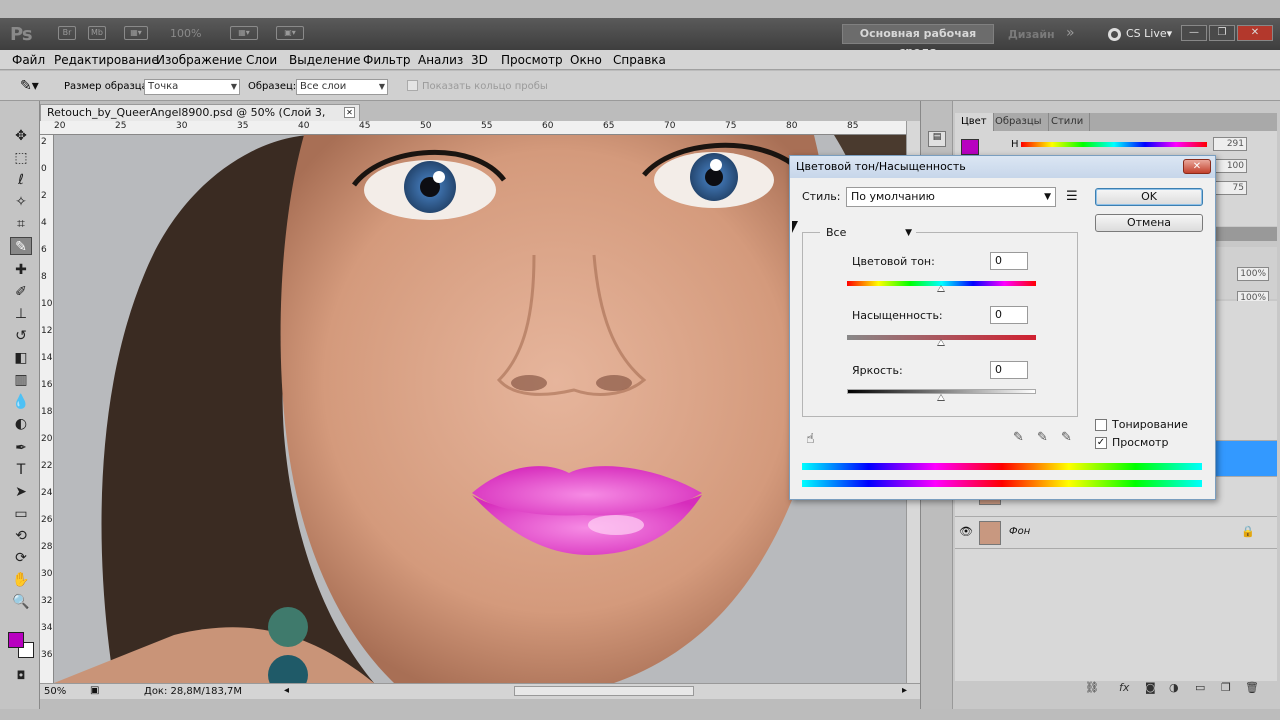 The image size is (1280, 720). I want to click on tab-color: Цвет, so click(974, 122).